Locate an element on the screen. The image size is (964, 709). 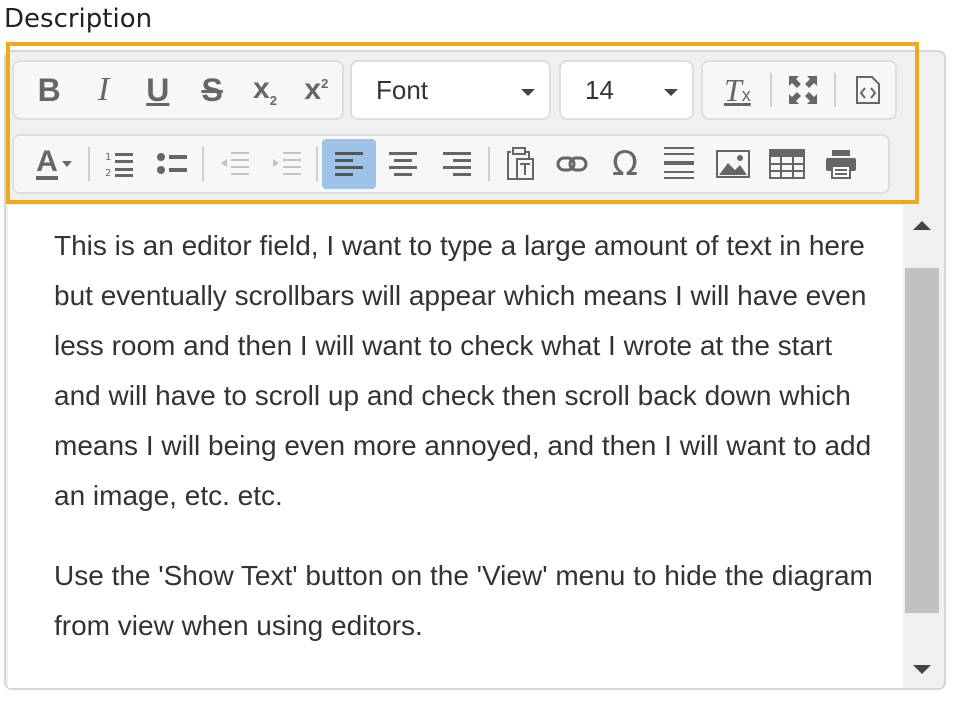
fullscreen-button is located at coordinates (803, 90).